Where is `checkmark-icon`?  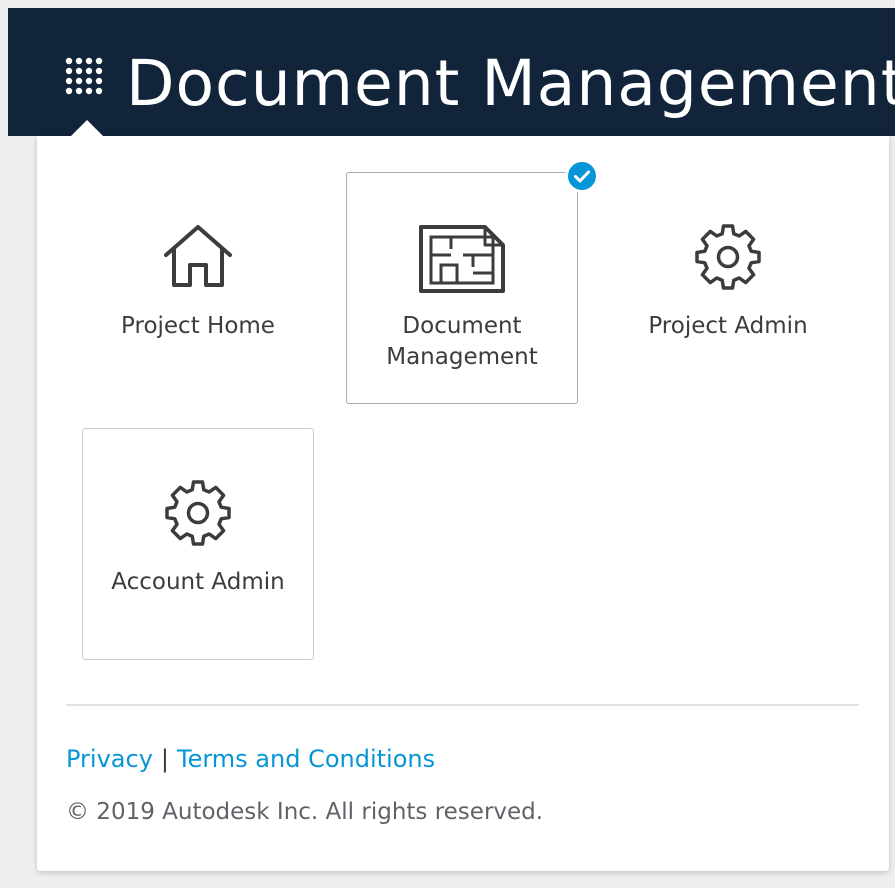
checkmark-icon is located at coordinates (582, 176).